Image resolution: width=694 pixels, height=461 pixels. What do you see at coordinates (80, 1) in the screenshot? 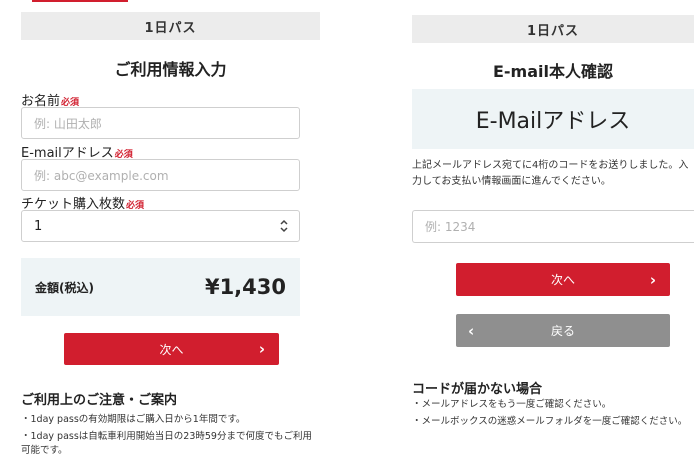
I see `active-tab-indicator` at bounding box center [80, 1].